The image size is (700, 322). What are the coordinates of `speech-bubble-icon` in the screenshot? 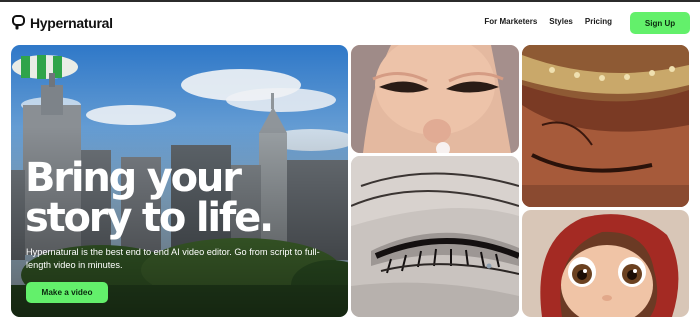 It's located at (18, 23).